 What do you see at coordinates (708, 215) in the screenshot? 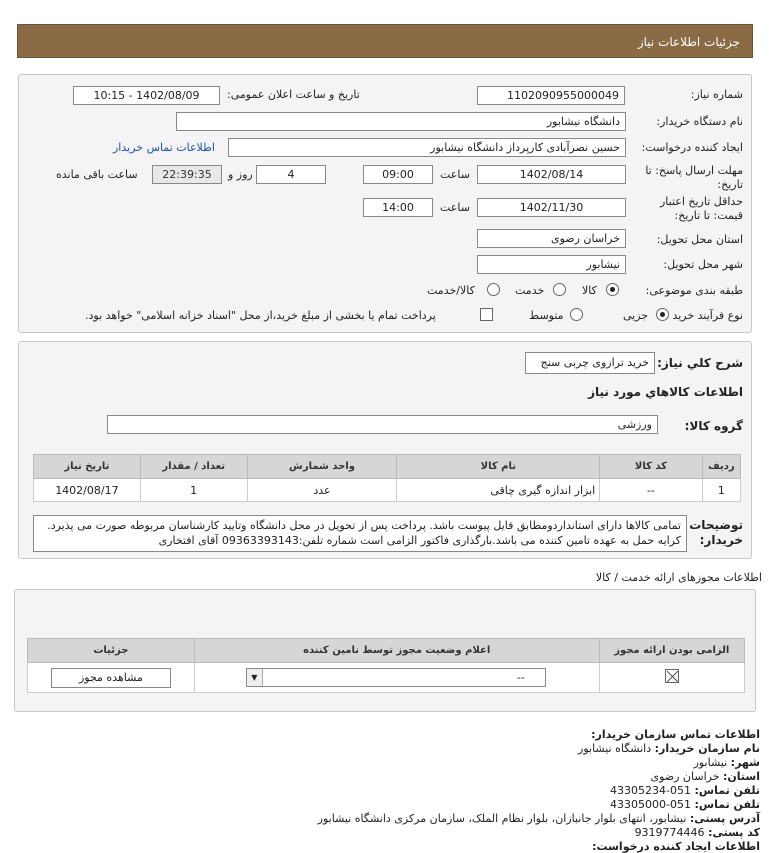
I see `validity-label-2: قیمت: تا تاریخ:` at bounding box center [708, 215].